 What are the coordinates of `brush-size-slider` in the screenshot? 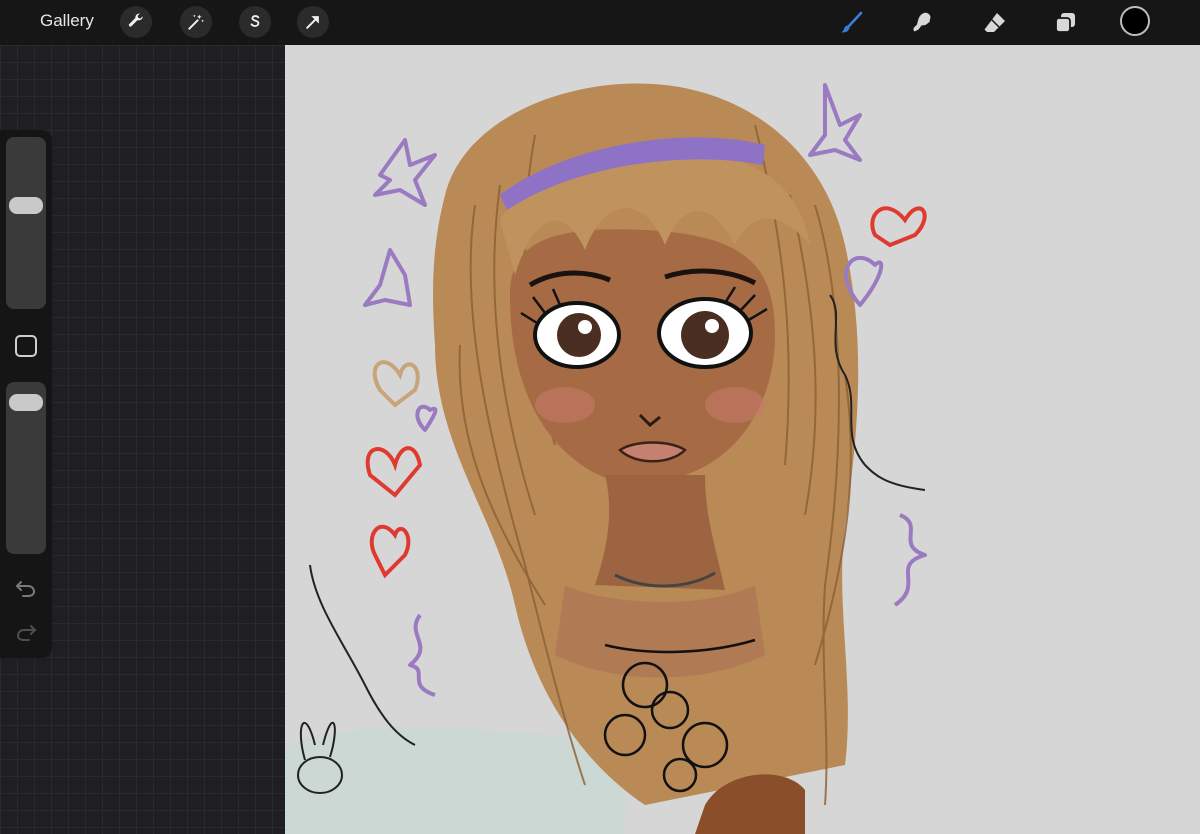 It's located at (26, 223).